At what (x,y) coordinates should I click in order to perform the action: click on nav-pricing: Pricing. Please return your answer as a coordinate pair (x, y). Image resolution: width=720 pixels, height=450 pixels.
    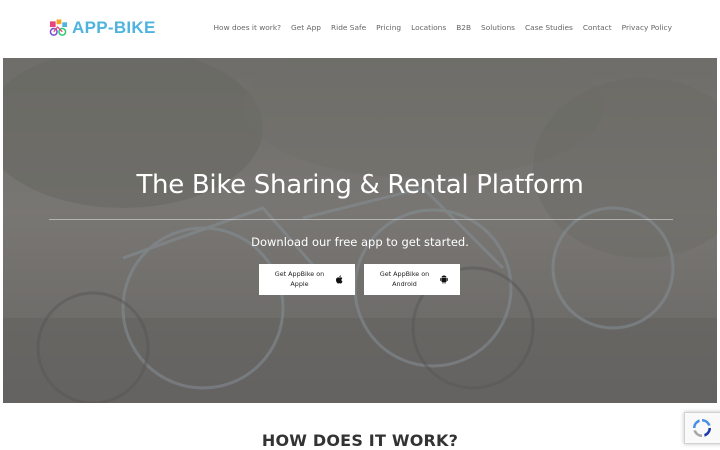
    Looking at the image, I should click on (388, 27).